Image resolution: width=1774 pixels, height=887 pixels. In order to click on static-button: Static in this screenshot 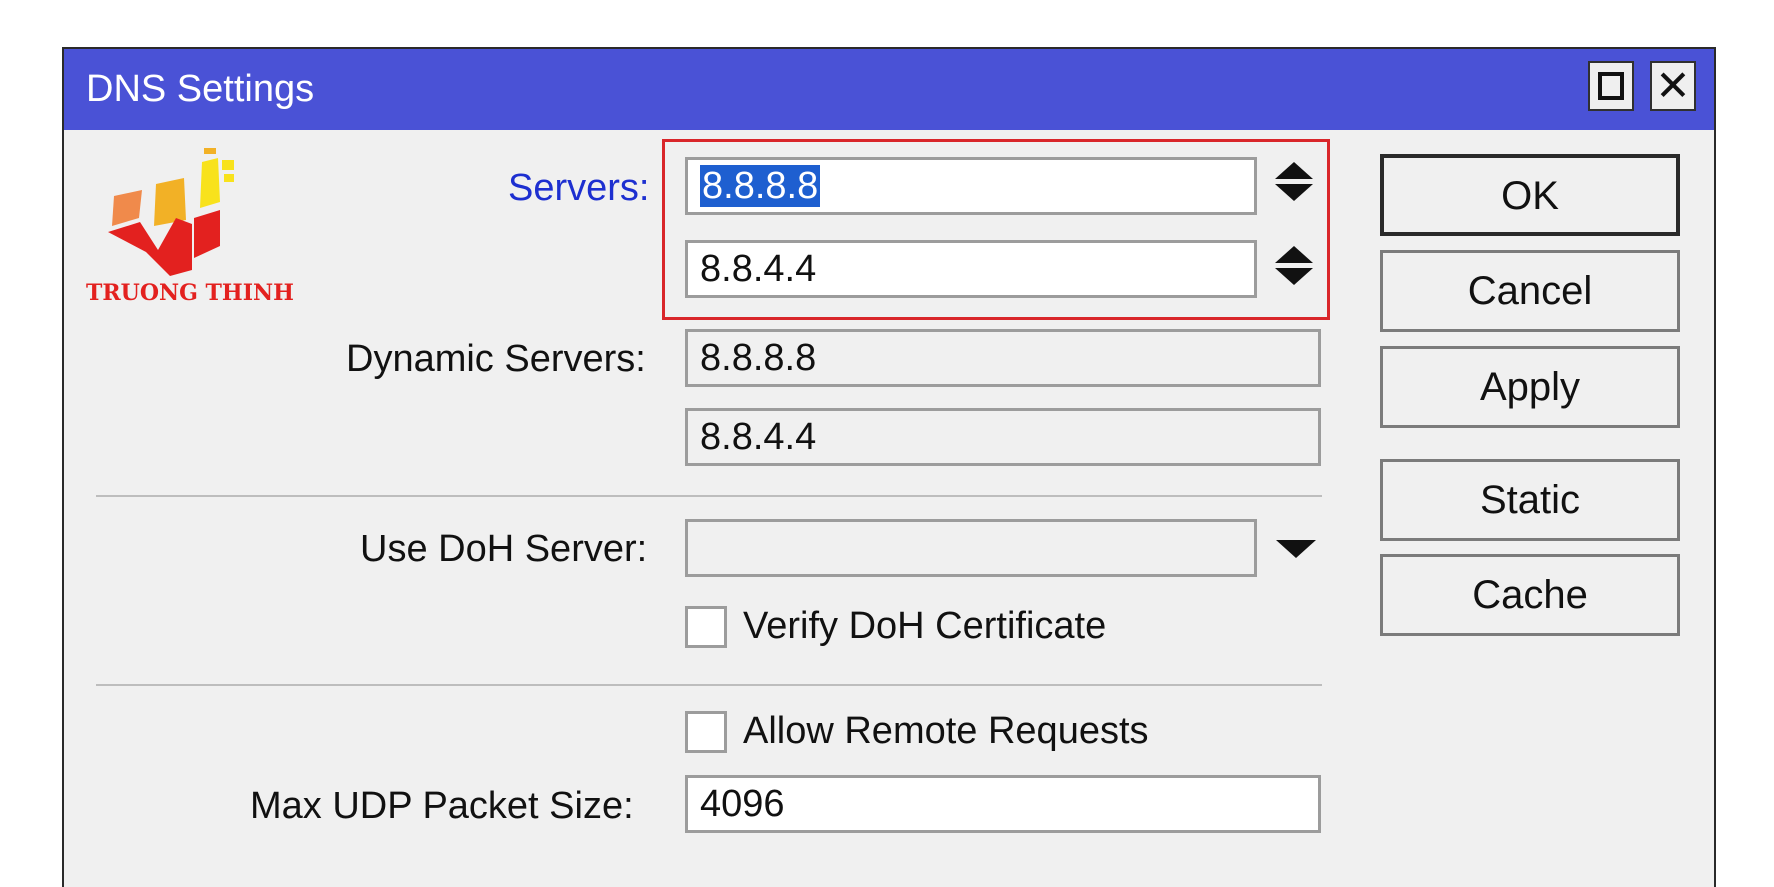, I will do `click(1530, 500)`.